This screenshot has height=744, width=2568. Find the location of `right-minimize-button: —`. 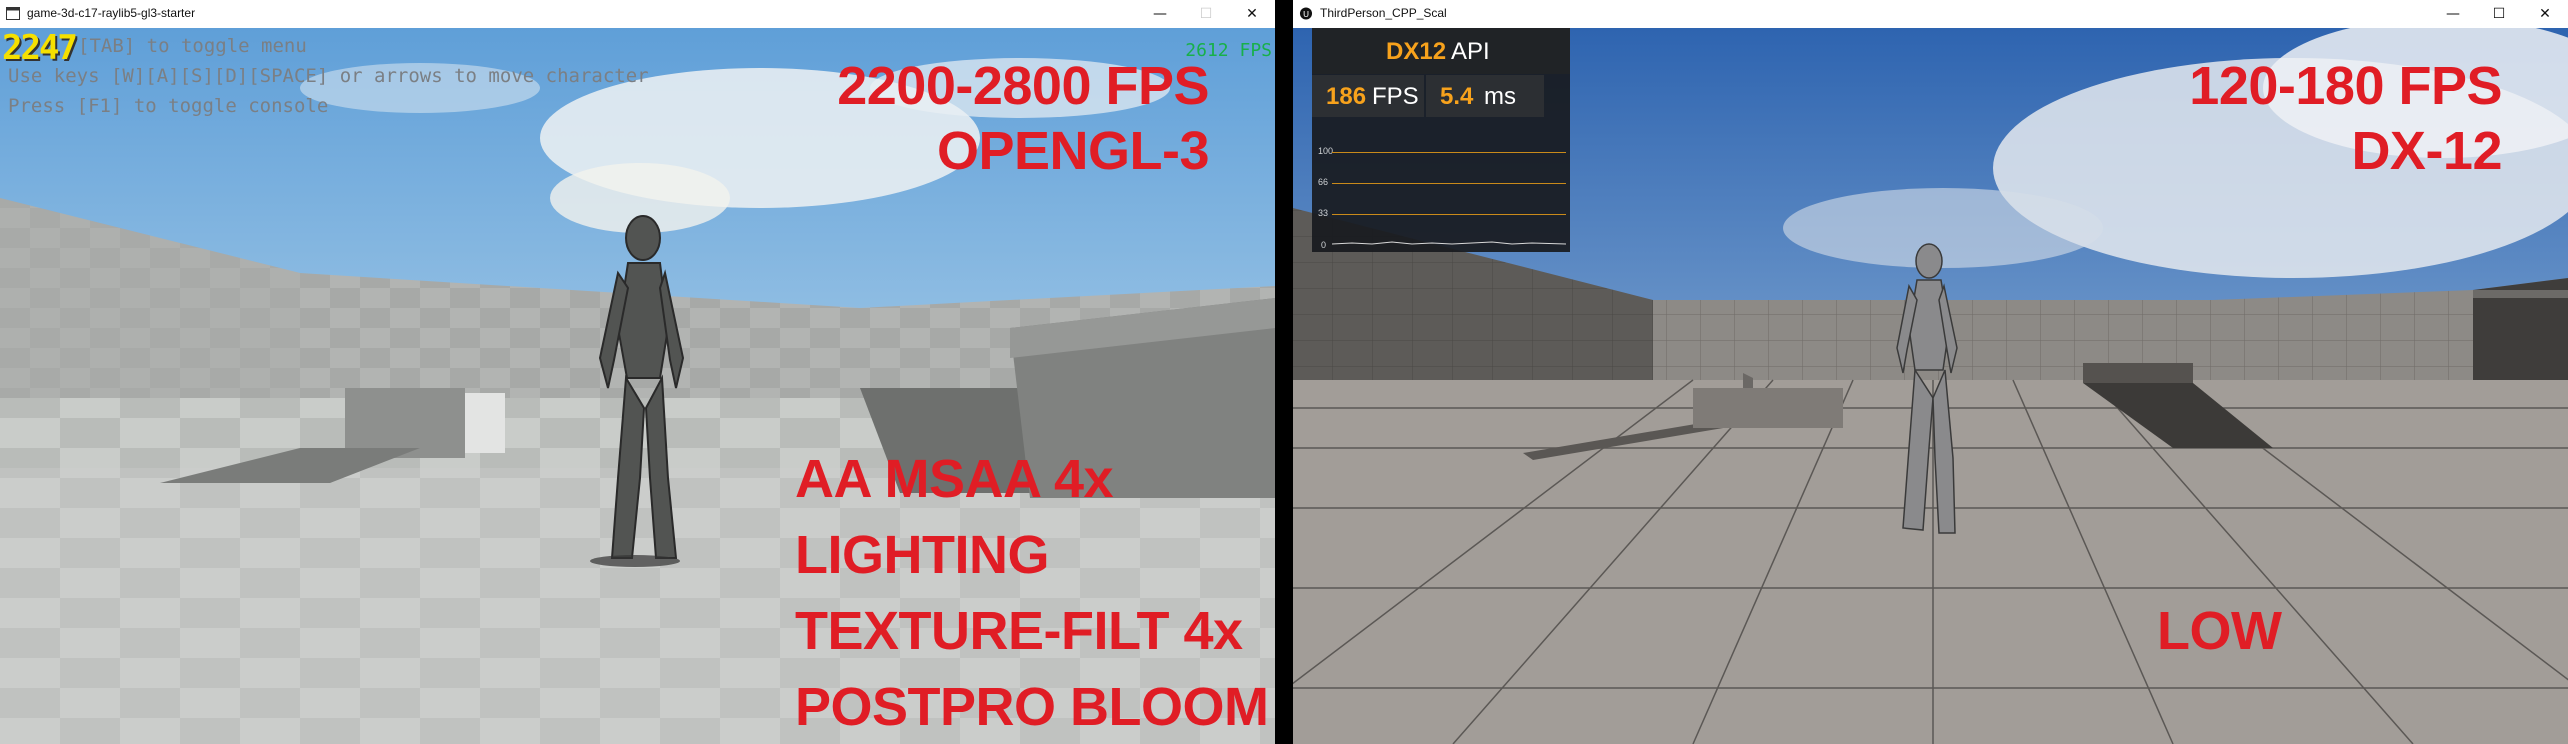

right-minimize-button: — is located at coordinates (2453, 14).